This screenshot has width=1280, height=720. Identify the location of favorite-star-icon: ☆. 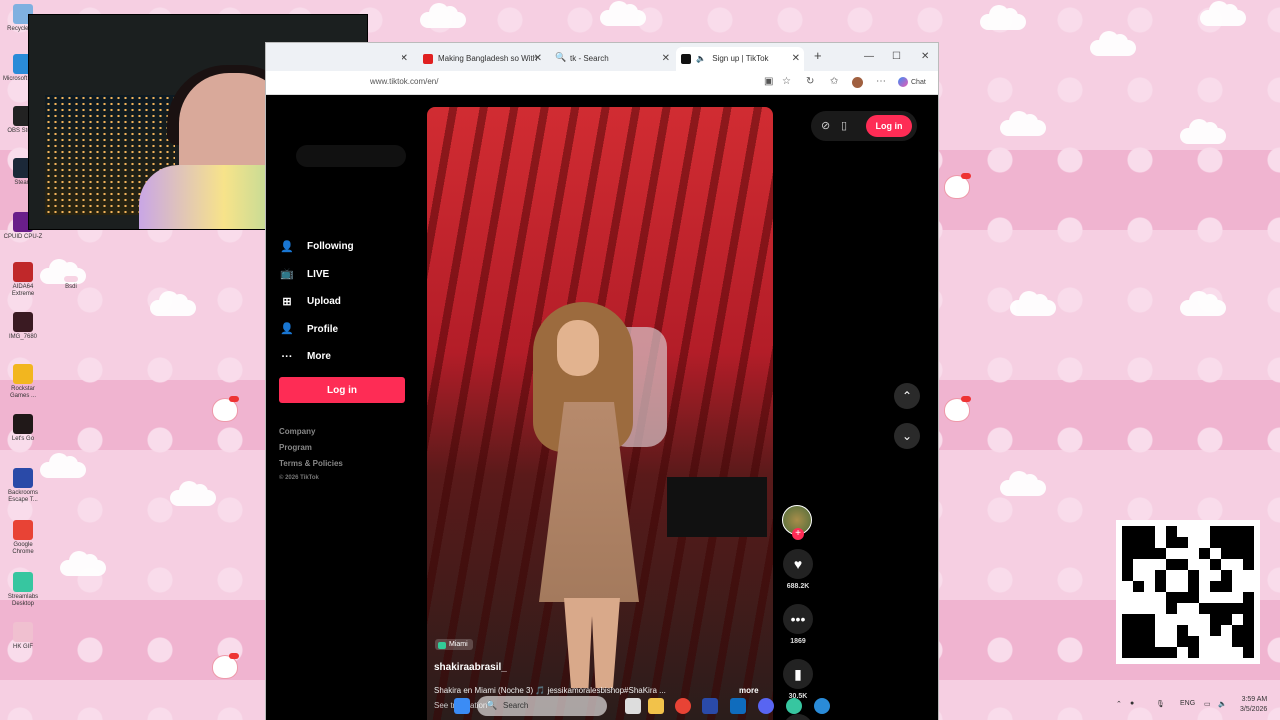
(786, 81).